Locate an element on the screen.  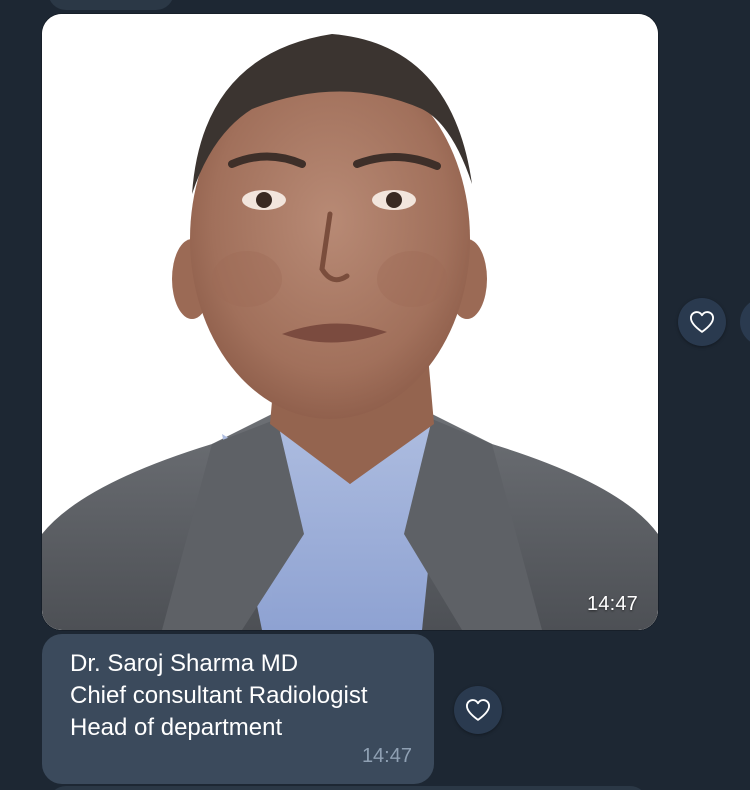
offscreen-action-button is located at coordinates (745, 322).